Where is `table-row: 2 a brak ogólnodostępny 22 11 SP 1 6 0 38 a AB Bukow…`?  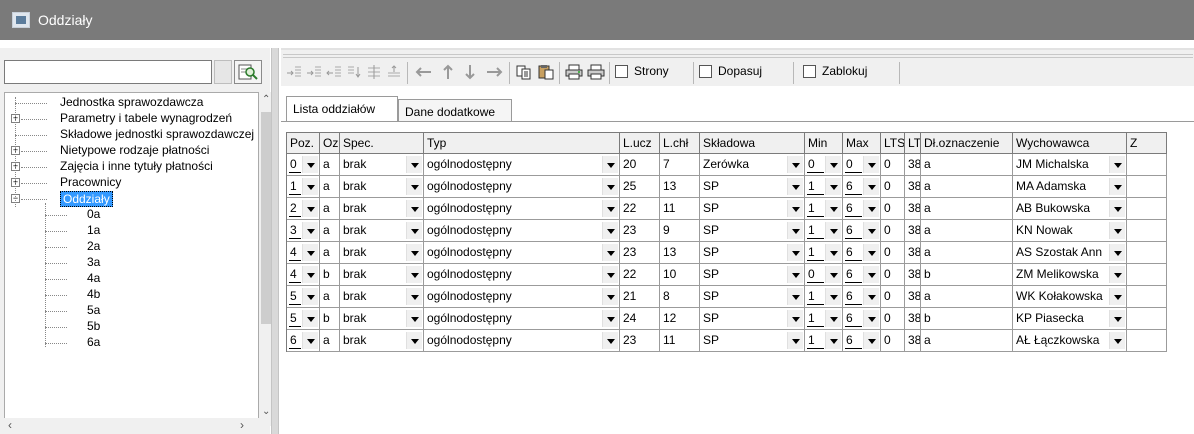 table-row: 2 a brak ogólnodostępny 22 11 SP 1 6 0 38 a AB Bukow… is located at coordinates (726, 209).